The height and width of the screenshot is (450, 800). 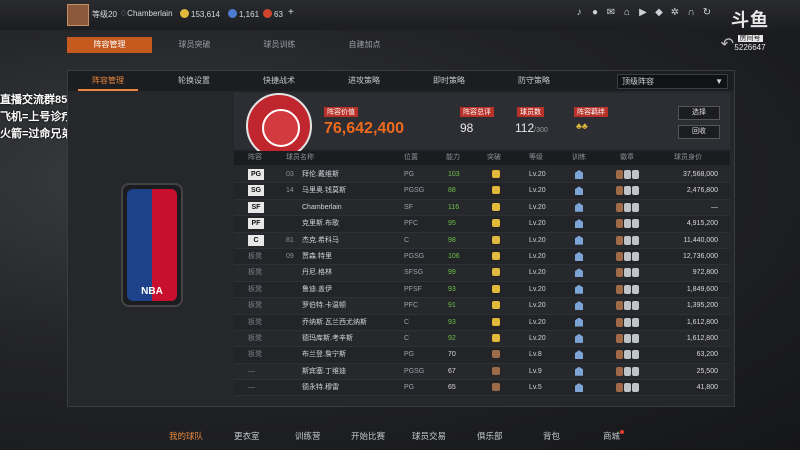 I want to click on tab-training: 球员训练, so click(x=279, y=45).